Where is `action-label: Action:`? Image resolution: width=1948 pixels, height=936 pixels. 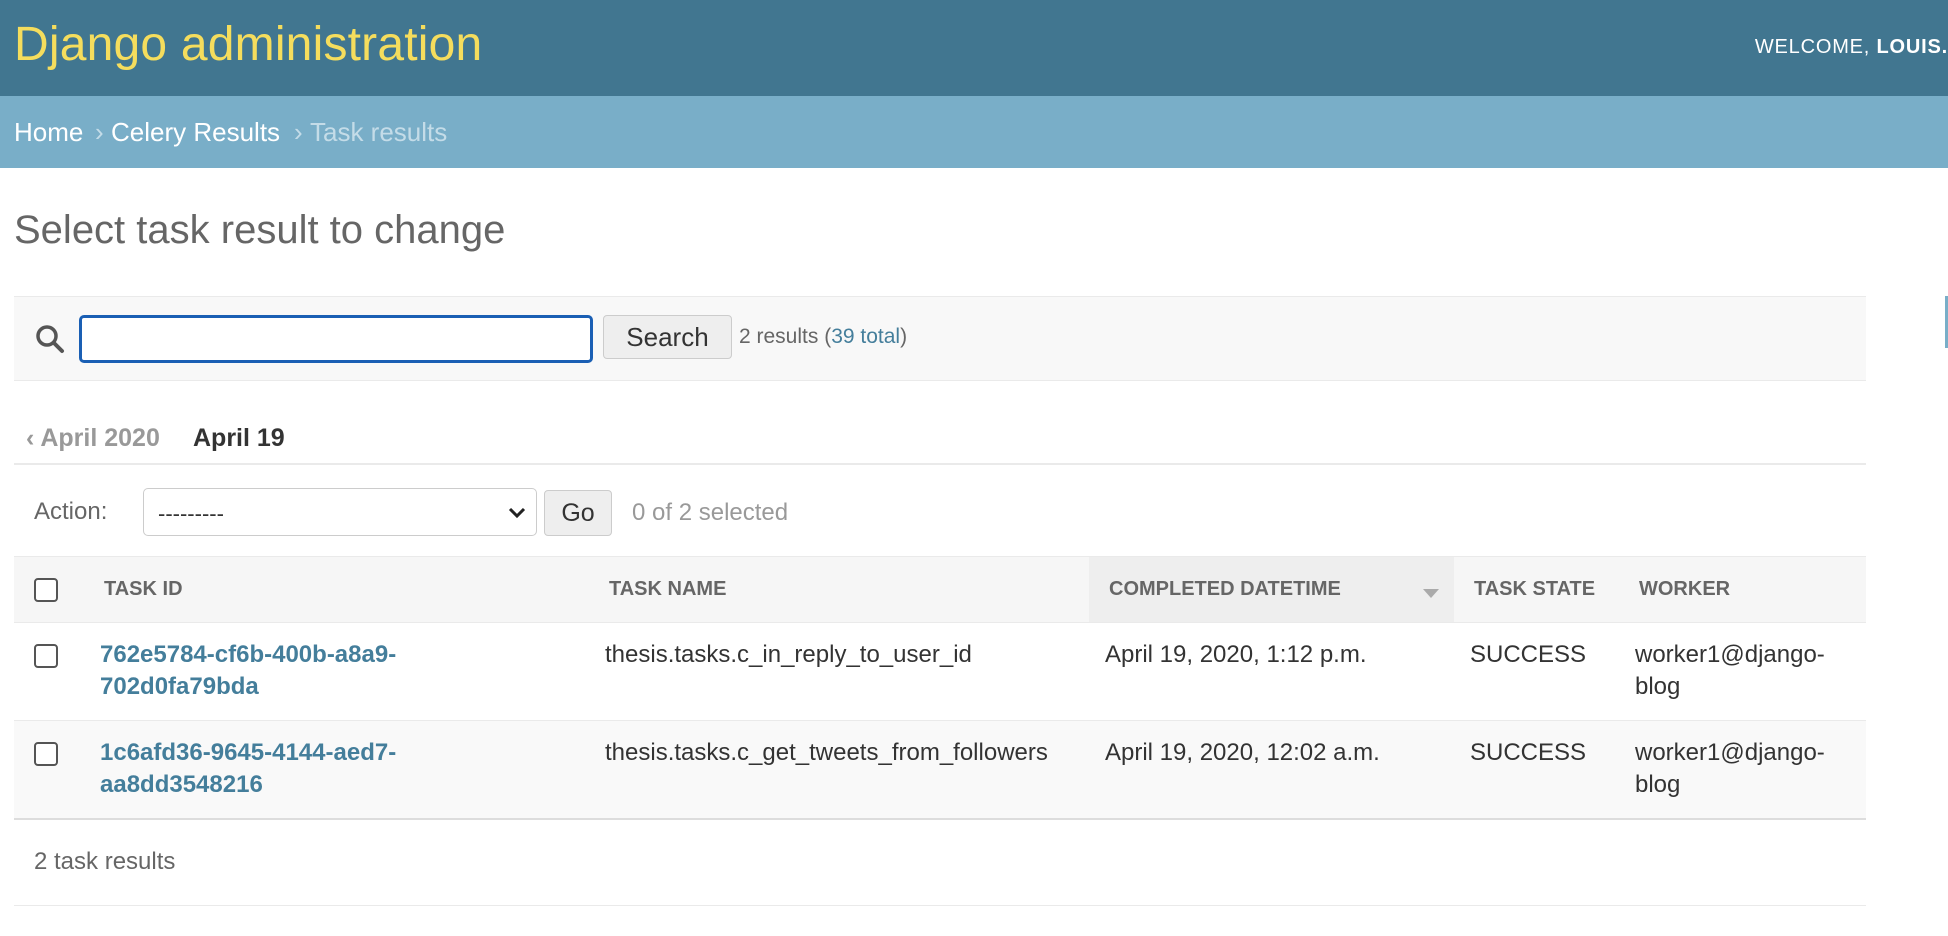
action-label: Action: is located at coordinates (71, 511).